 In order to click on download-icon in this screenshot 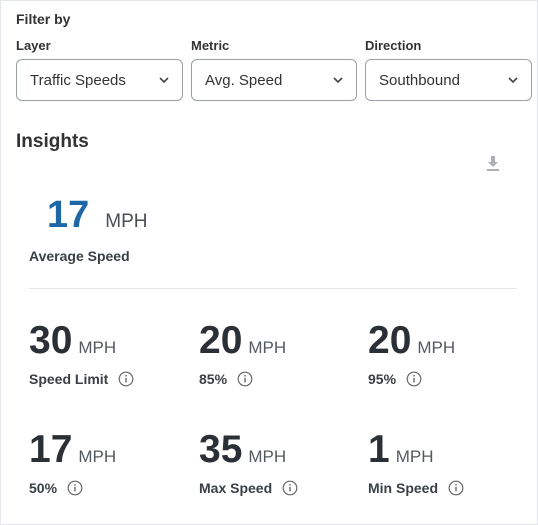, I will do `click(493, 164)`.